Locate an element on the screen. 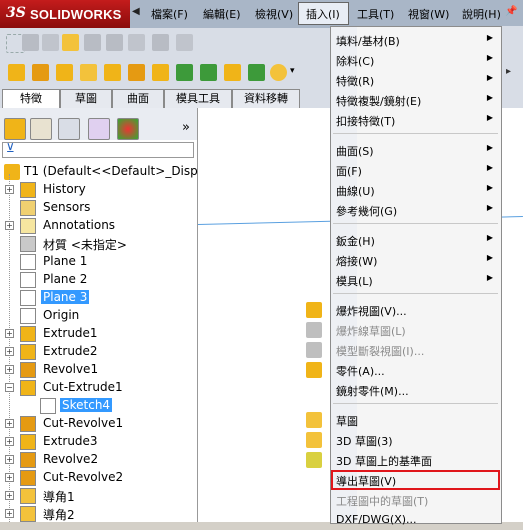 The height and width of the screenshot is (530, 523). insert-menu-item: 曲面(S) ▶ is located at coordinates (415, 150).